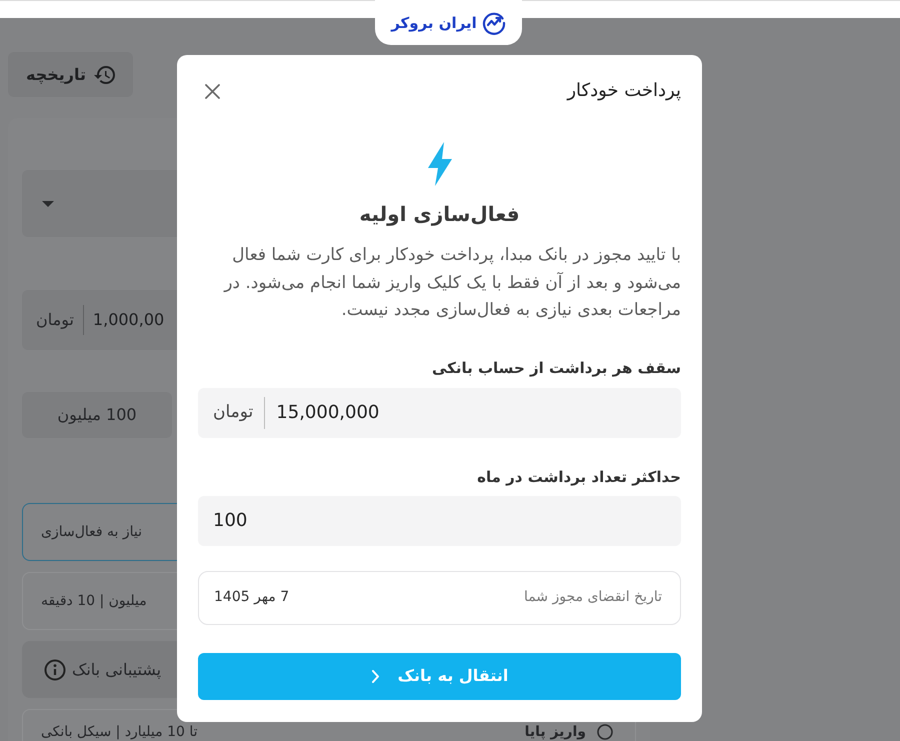  What do you see at coordinates (434, 22) in the screenshot?
I see `brand-name: ایران بروکر` at bounding box center [434, 22].